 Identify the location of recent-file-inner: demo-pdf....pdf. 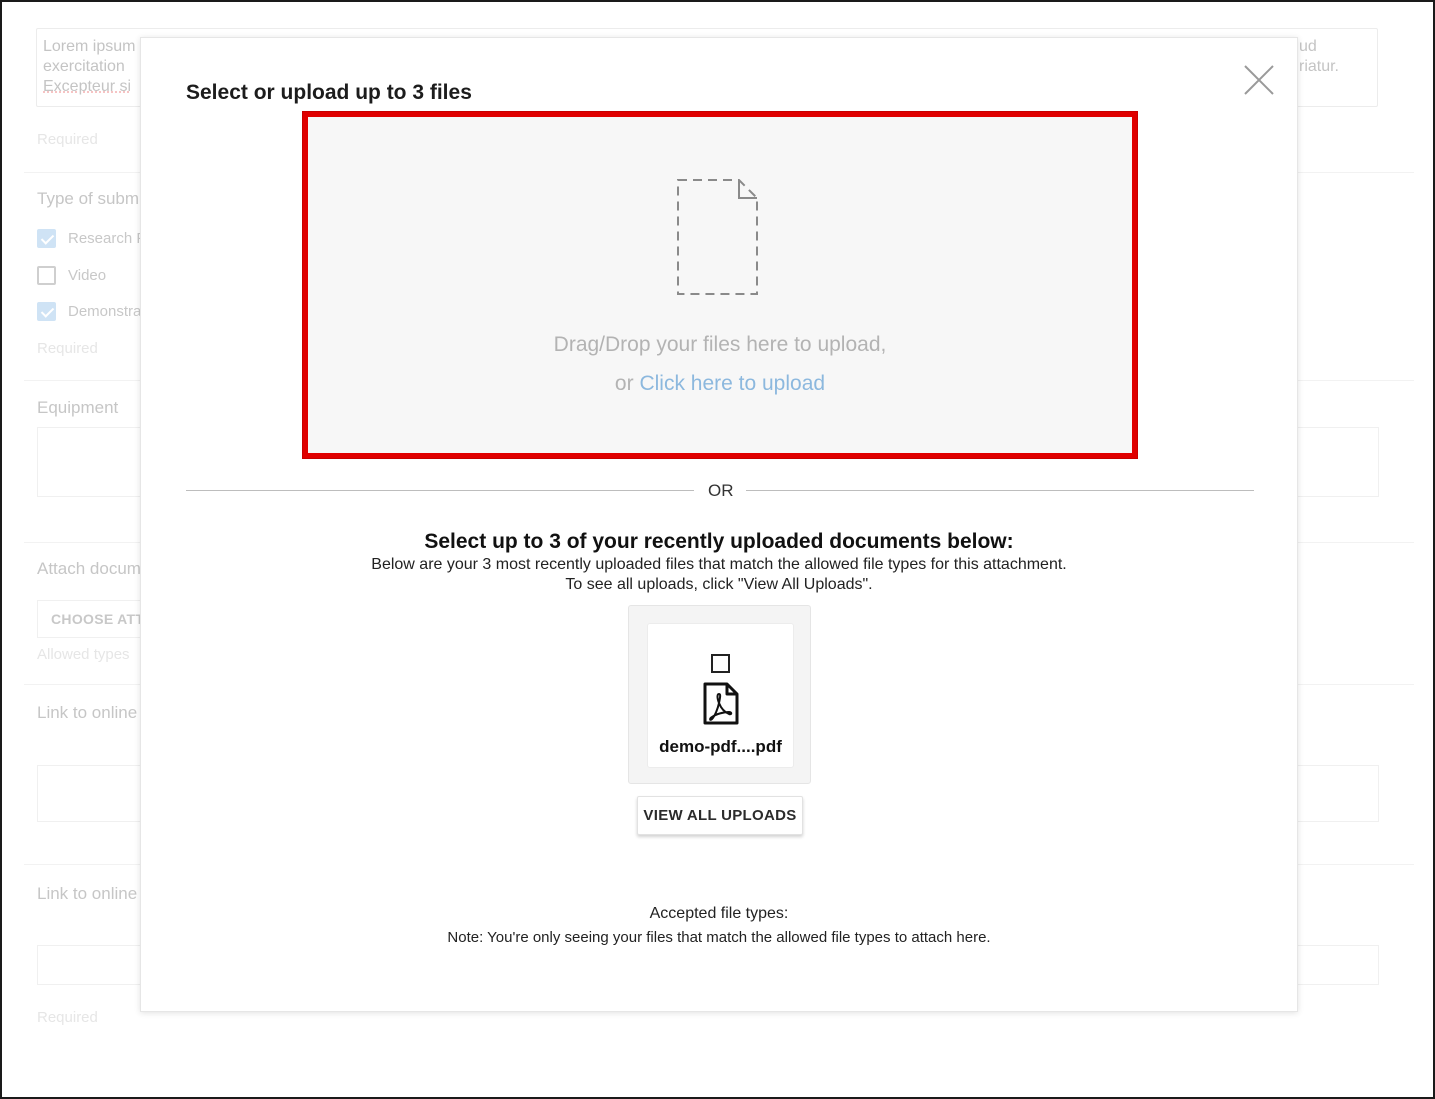
(720, 695).